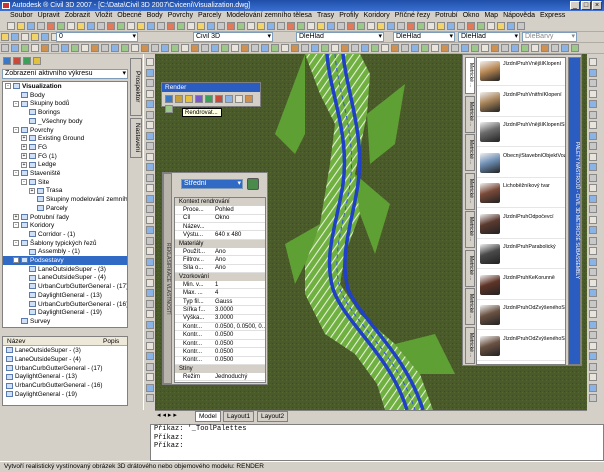  Describe the element at coordinates (224, 318) in the screenshot. I see `property-value: 3.0000` at that location.